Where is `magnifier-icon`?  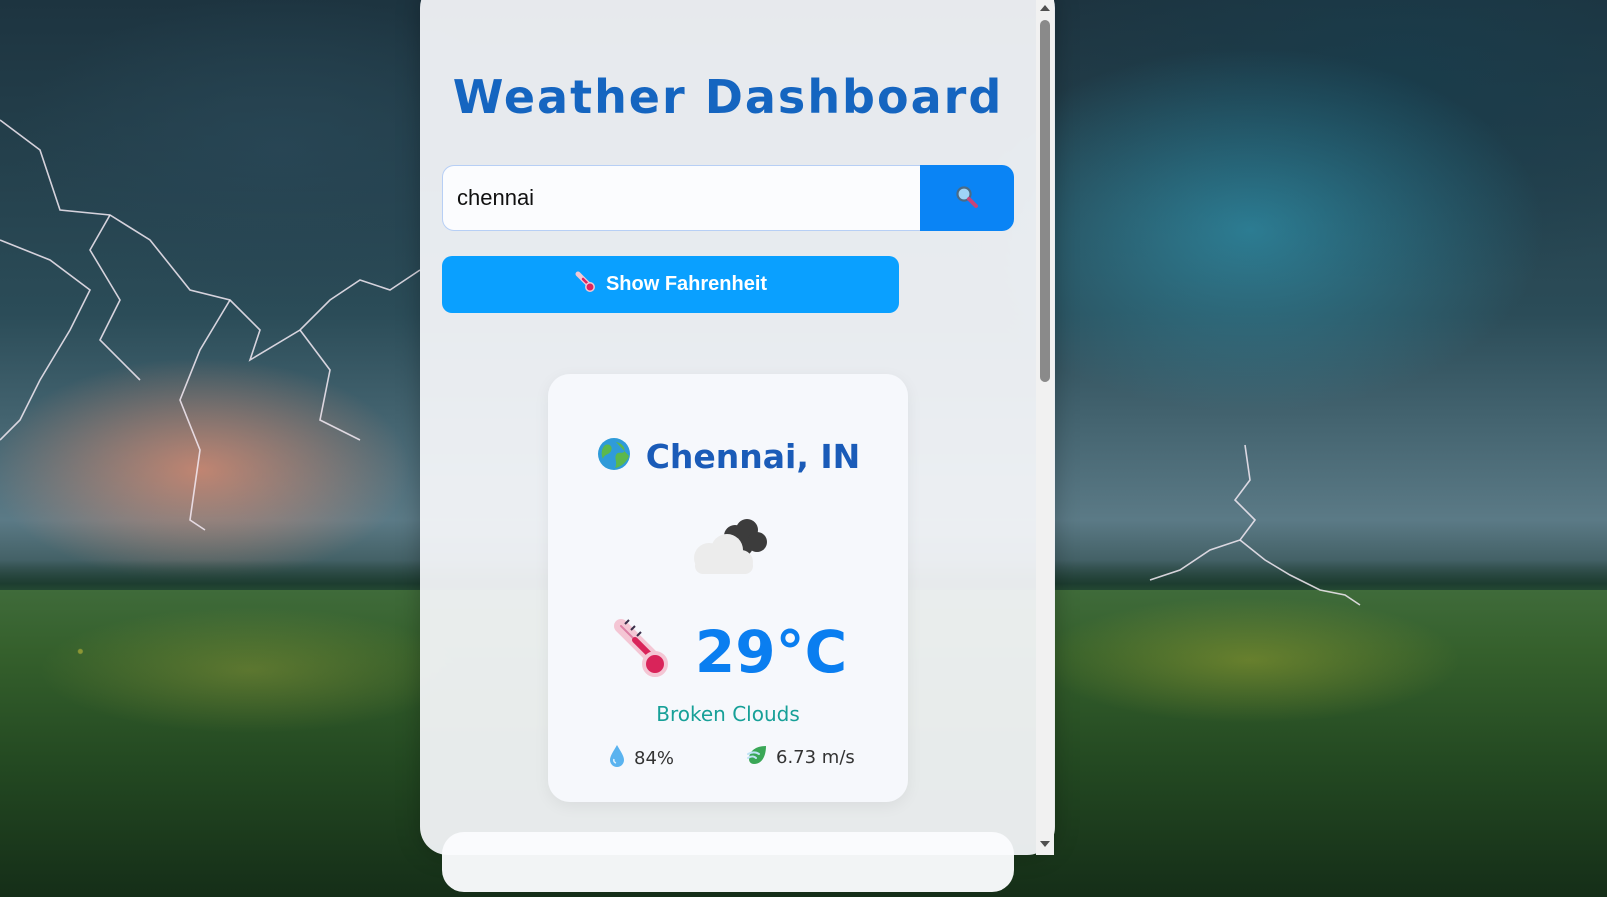 magnifier-icon is located at coordinates (967, 198).